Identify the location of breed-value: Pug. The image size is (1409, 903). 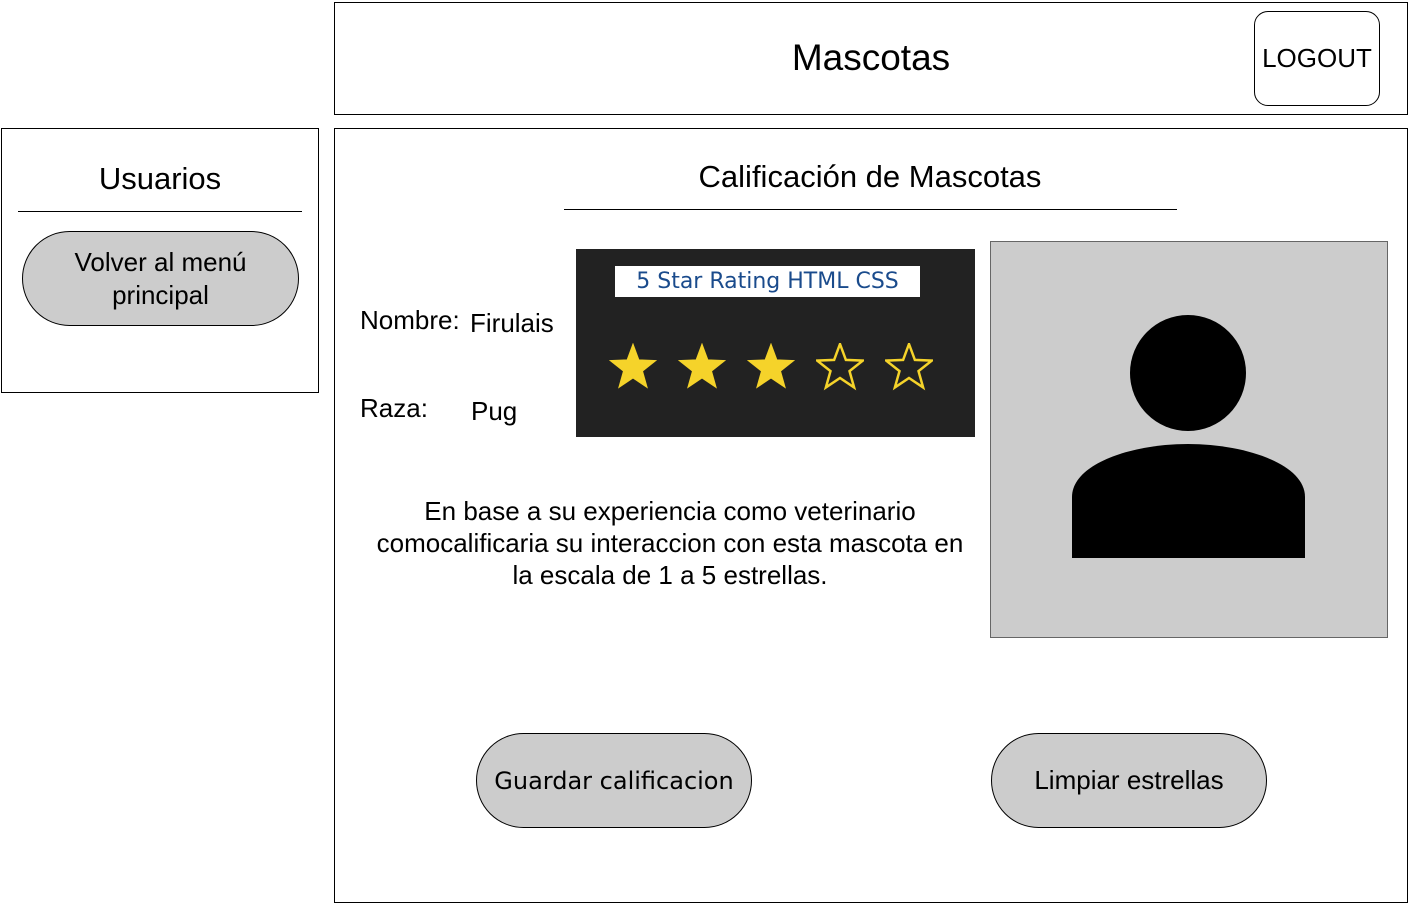
(494, 411).